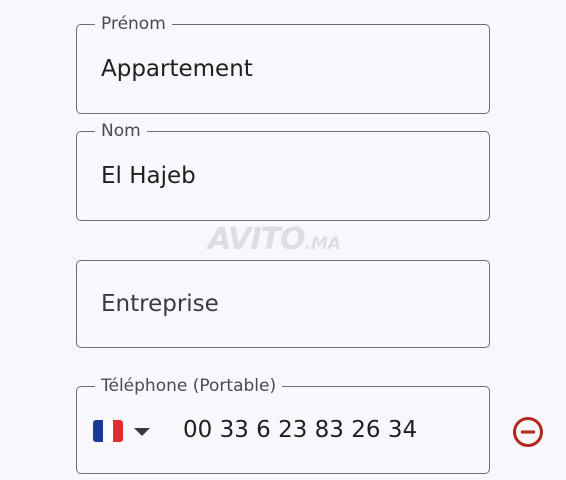 The height and width of the screenshot is (480, 566). I want to click on watermark-suffix: .MA, so click(323, 244).